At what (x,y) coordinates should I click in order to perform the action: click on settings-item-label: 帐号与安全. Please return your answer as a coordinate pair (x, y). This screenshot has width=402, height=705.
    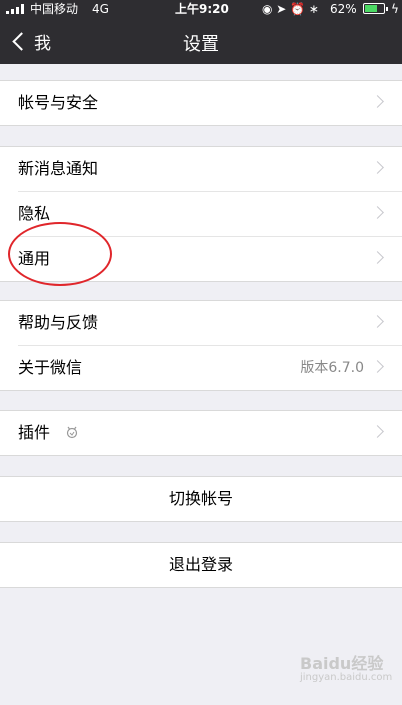
    Looking at the image, I should click on (58, 102).